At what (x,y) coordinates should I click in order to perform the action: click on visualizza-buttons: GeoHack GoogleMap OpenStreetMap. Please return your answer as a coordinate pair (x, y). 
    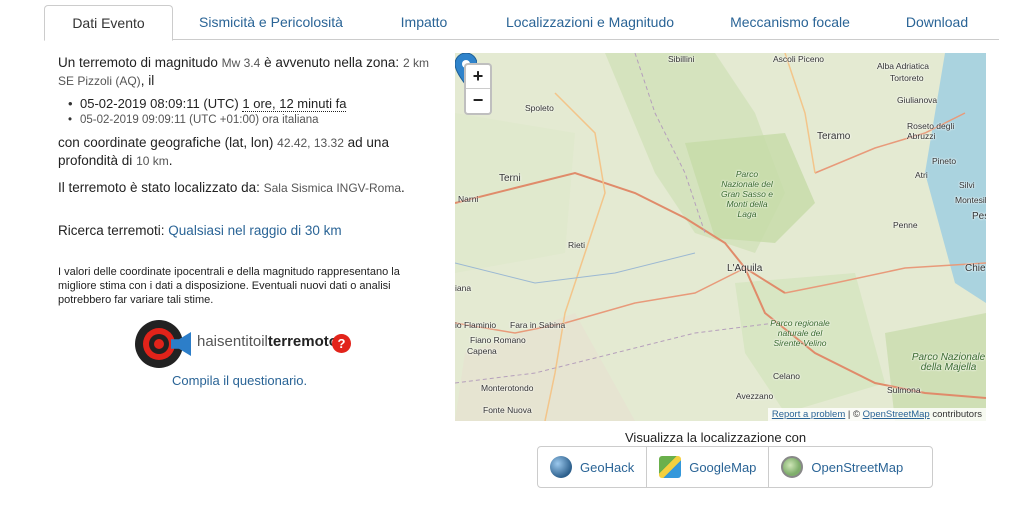
    Looking at the image, I should click on (735, 467).